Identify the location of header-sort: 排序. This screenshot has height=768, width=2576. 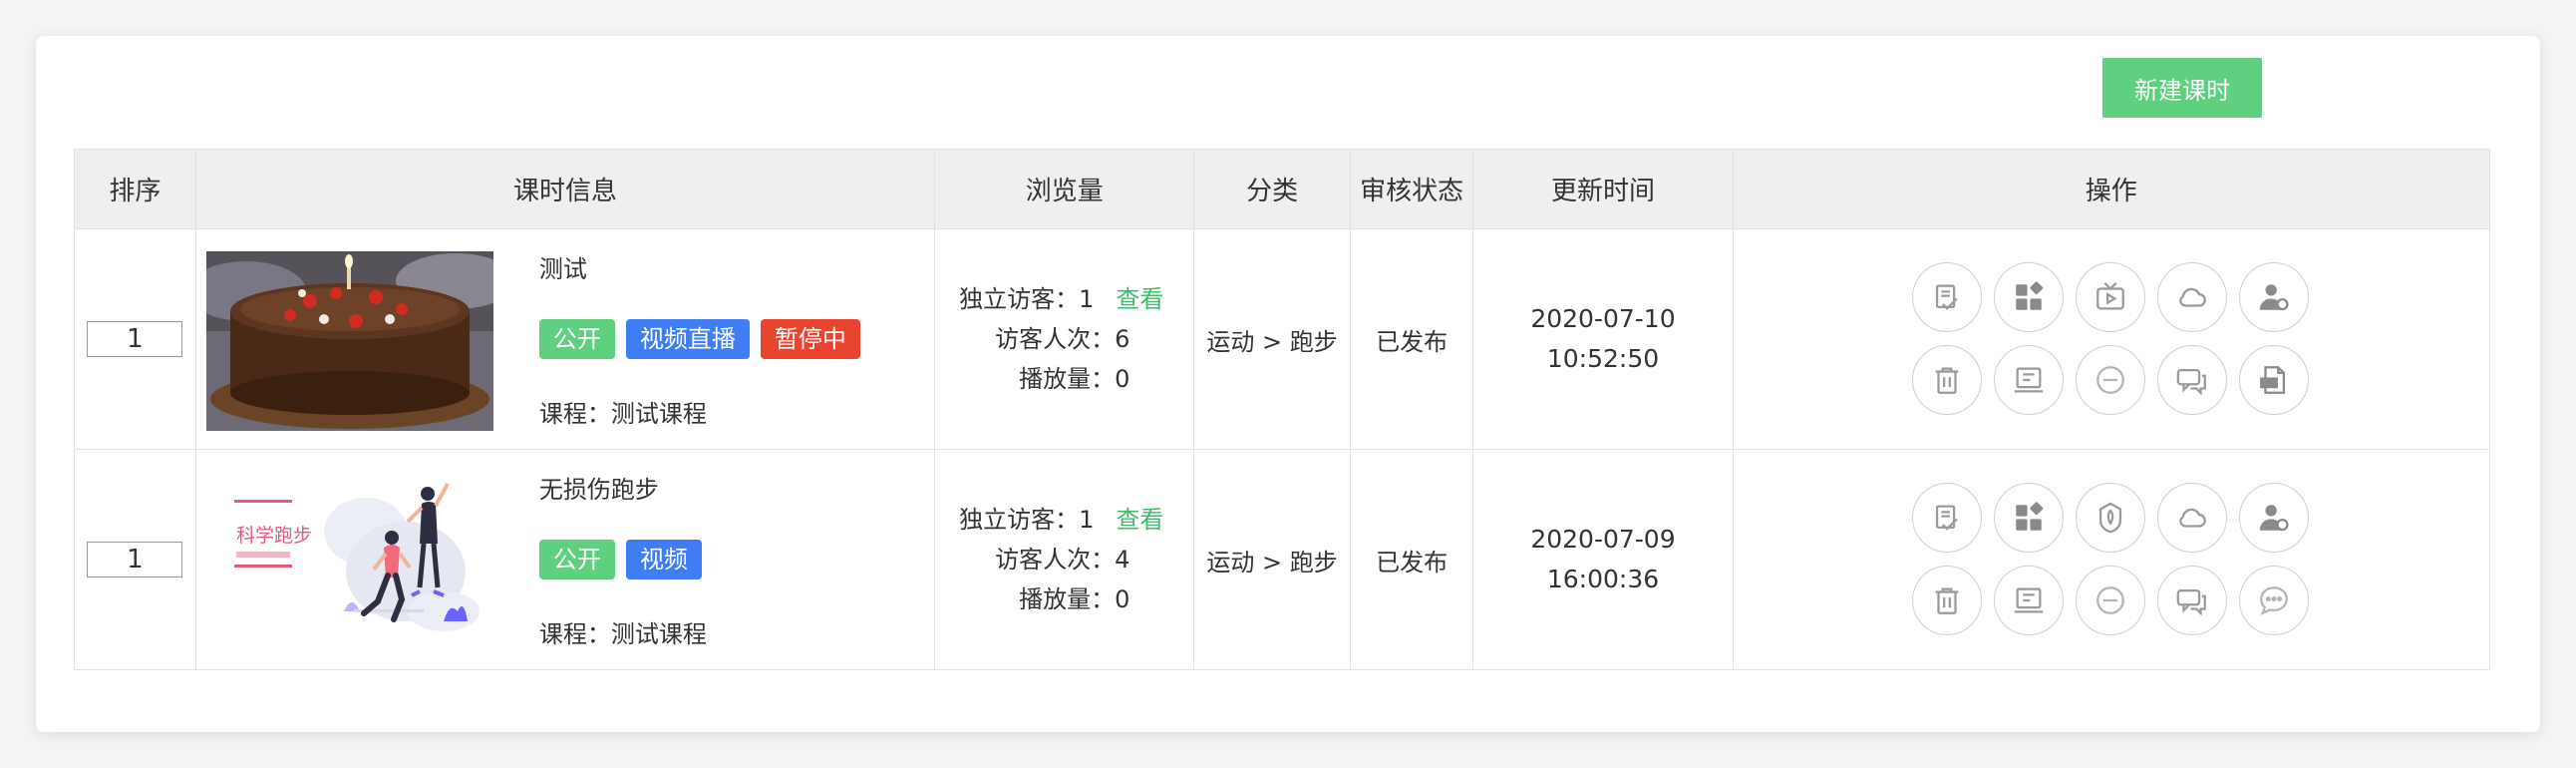
(135, 189).